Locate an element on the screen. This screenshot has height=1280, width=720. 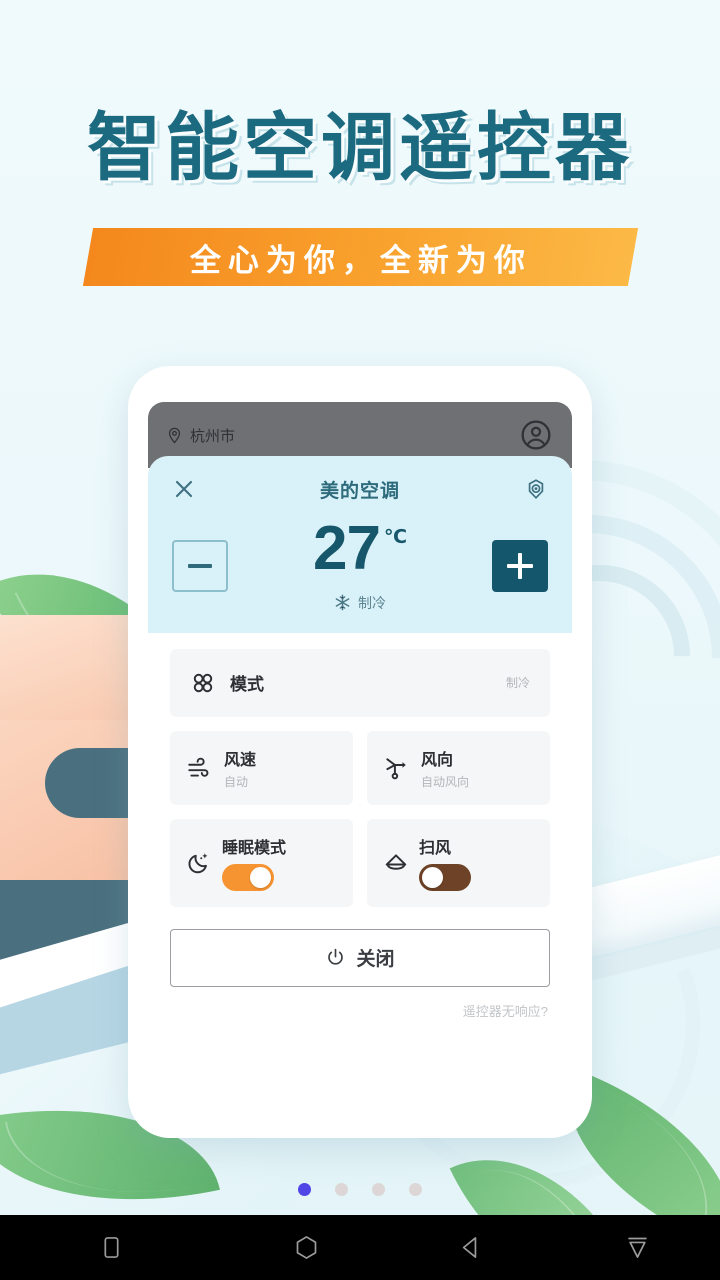
temperature-value: 27 is located at coordinates (347, 548).